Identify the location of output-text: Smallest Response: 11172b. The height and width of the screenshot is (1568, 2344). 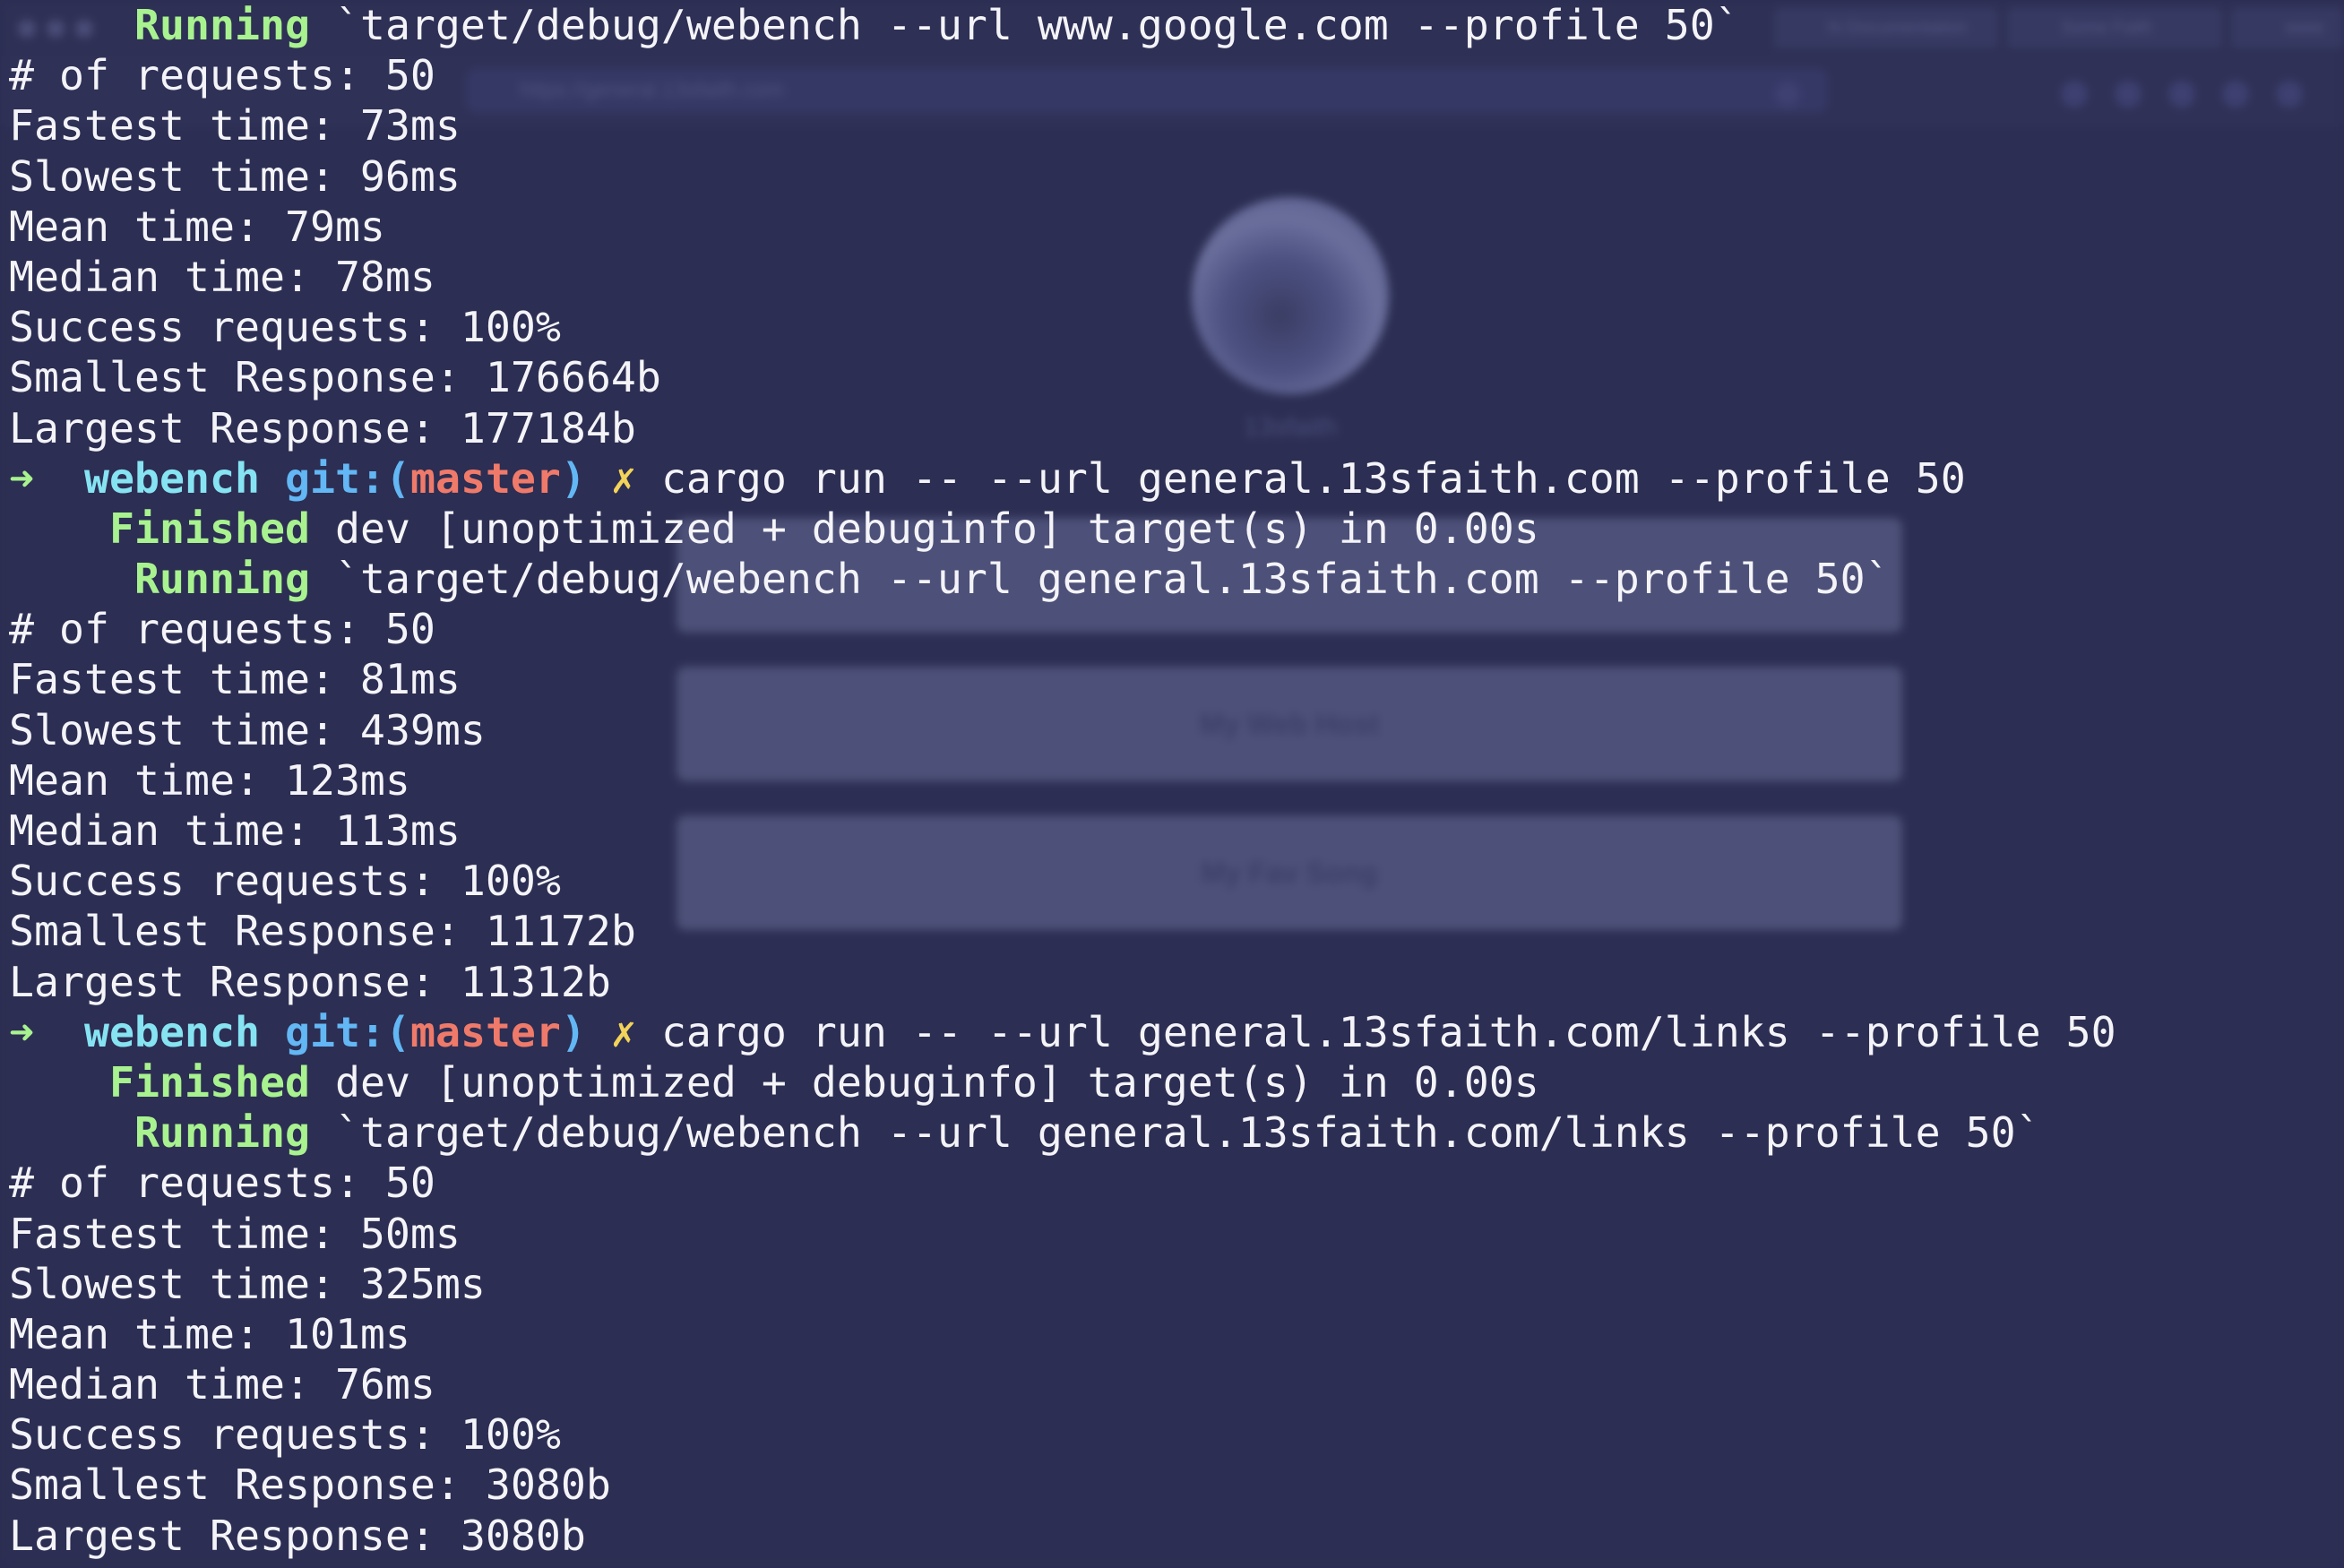
(322, 932).